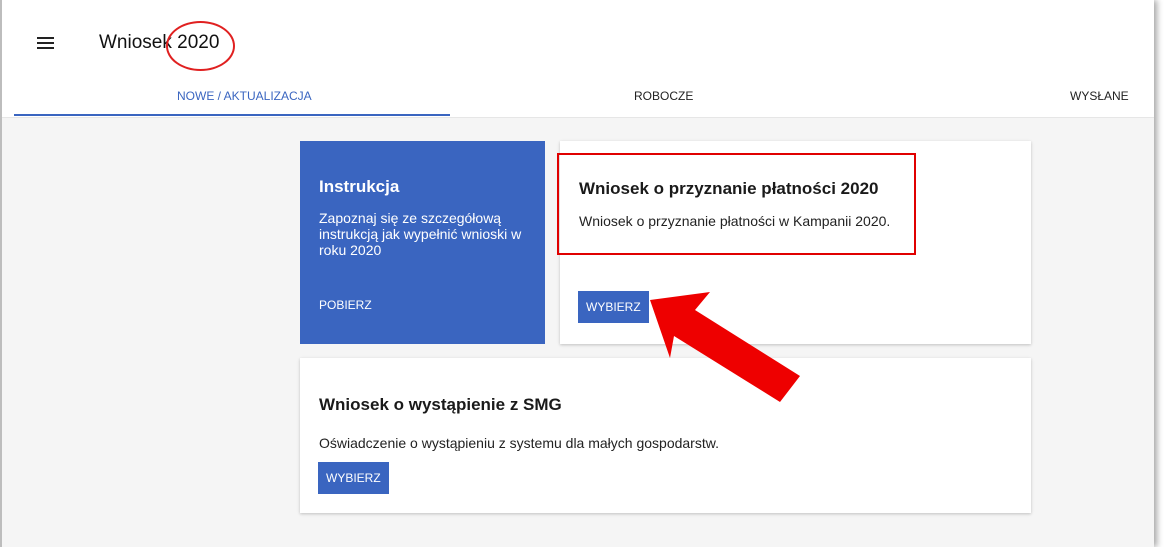  Describe the element at coordinates (353, 478) in the screenshot. I see `smg-select-button: WYBIERZ` at that location.